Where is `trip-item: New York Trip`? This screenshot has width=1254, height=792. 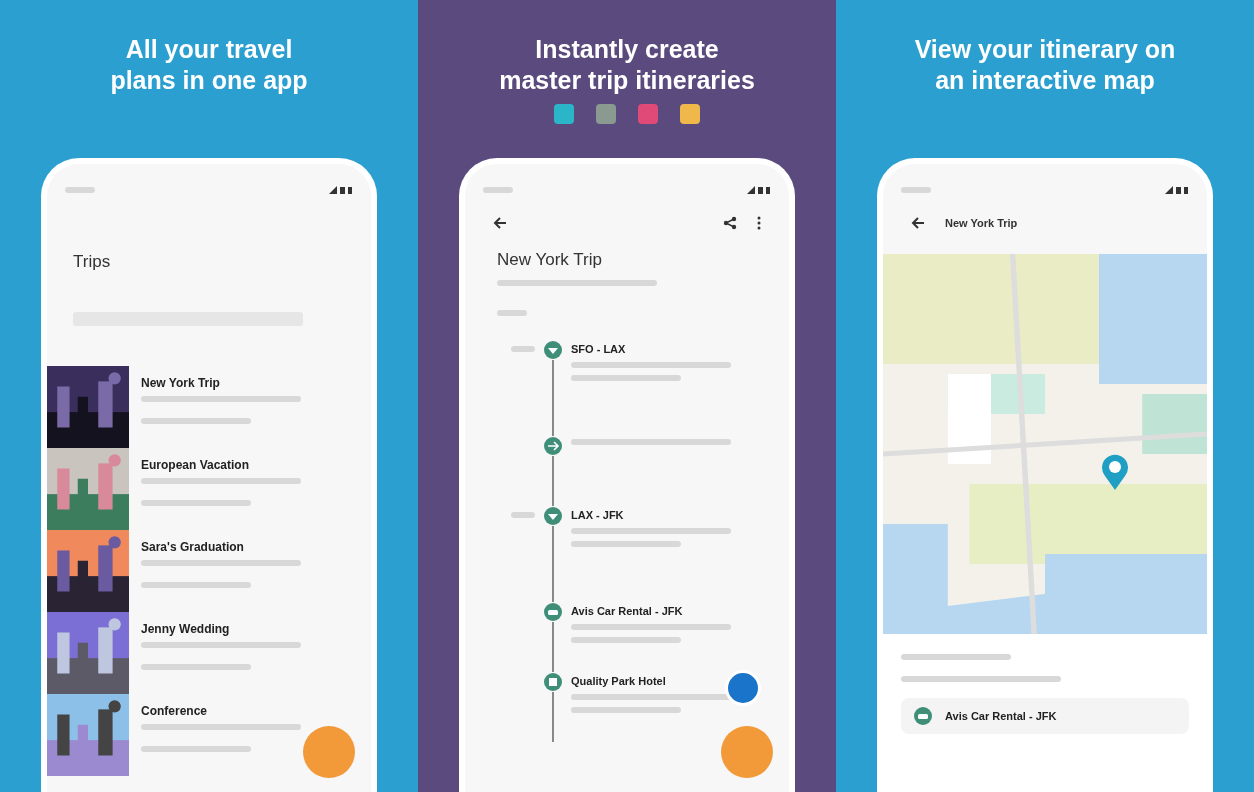
trip-item: New York Trip is located at coordinates (209, 407).